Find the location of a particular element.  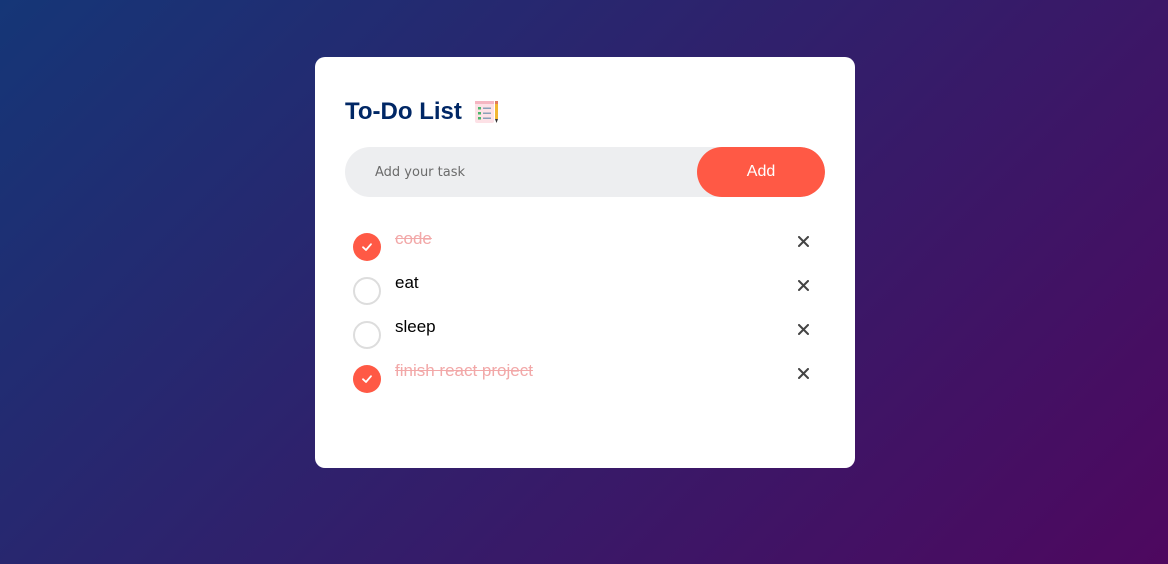

task-list: code eat sleep finish react project is located at coordinates (585, 311).